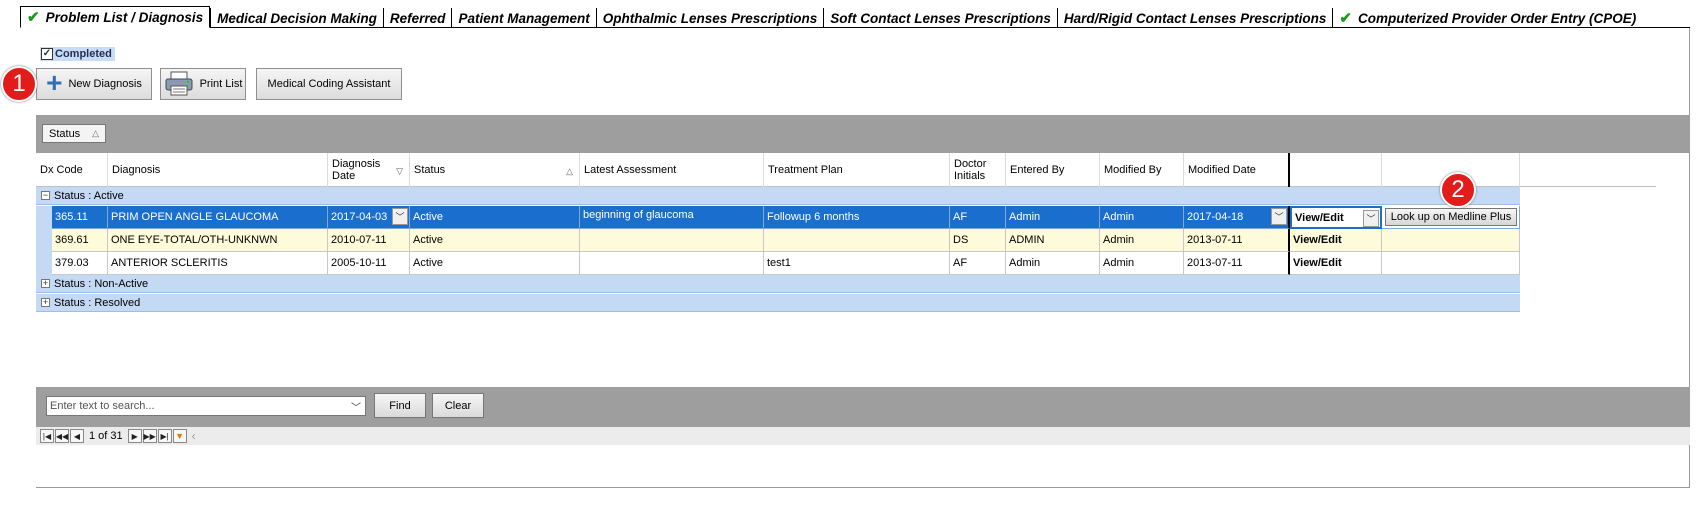 The image size is (1699, 506). I want to click on group-by-status-chip: Status △, so click(74, 133).